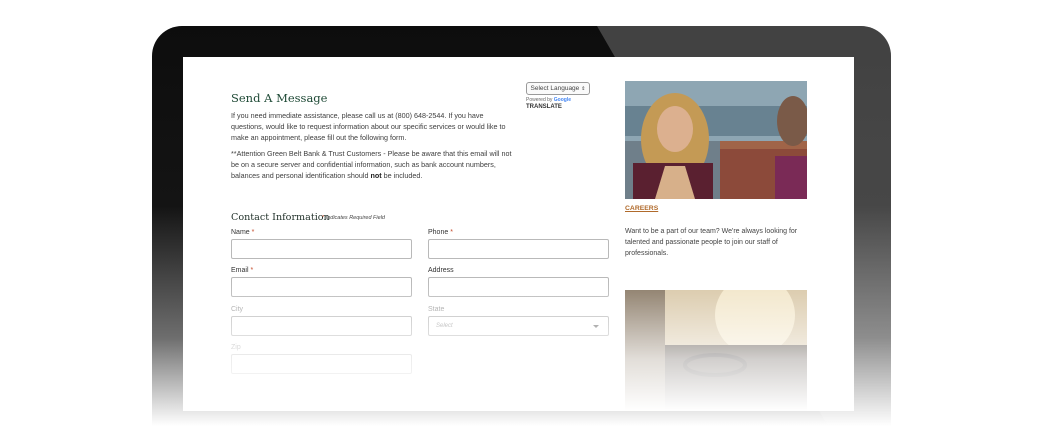 The height and width of the screenshot is (426, 1043). Describe the element at coordinates (444, 326) in the screenshot. I see `state-select-value: Select` at that location.